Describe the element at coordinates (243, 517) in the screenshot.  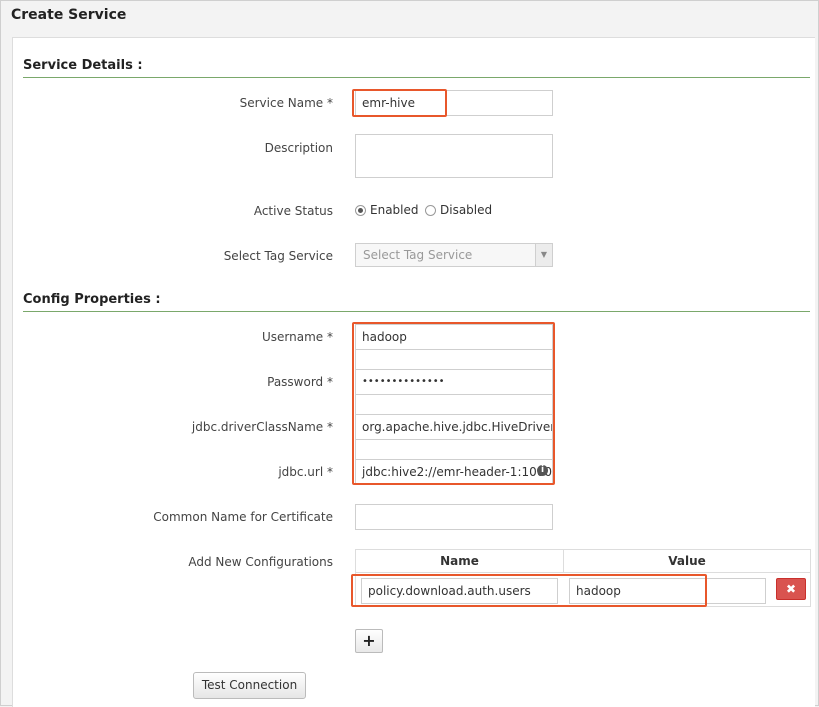
I see `common-name-label: Common Name for Certificate` at that location.